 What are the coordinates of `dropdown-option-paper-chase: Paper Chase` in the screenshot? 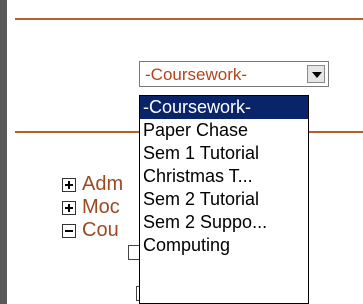 It's located at (224, 130).